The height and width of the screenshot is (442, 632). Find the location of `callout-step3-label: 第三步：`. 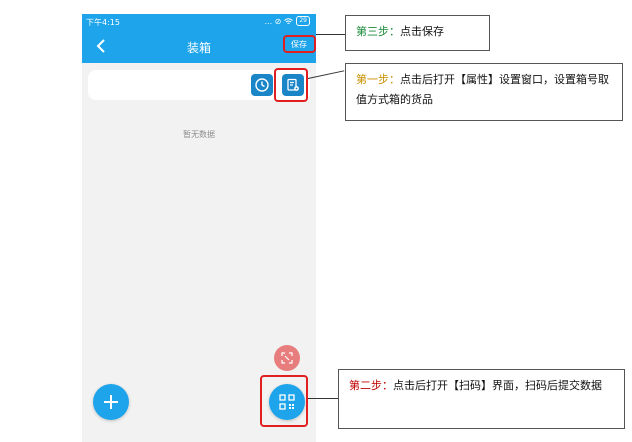

callout-step3-label: 第三步： is located at coordinates (378, 31).